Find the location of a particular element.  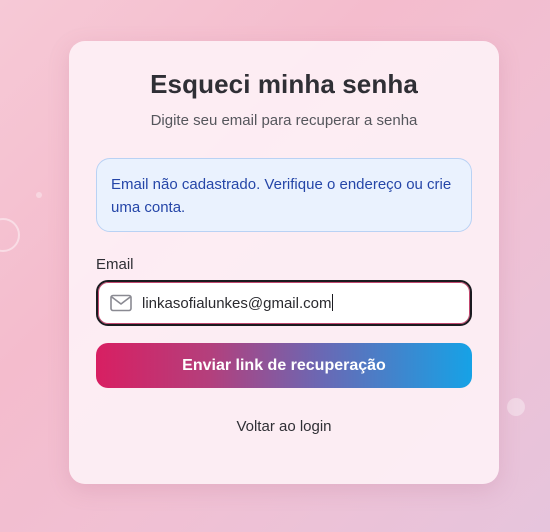

email-label: Email is located at coordinates (115, 264).